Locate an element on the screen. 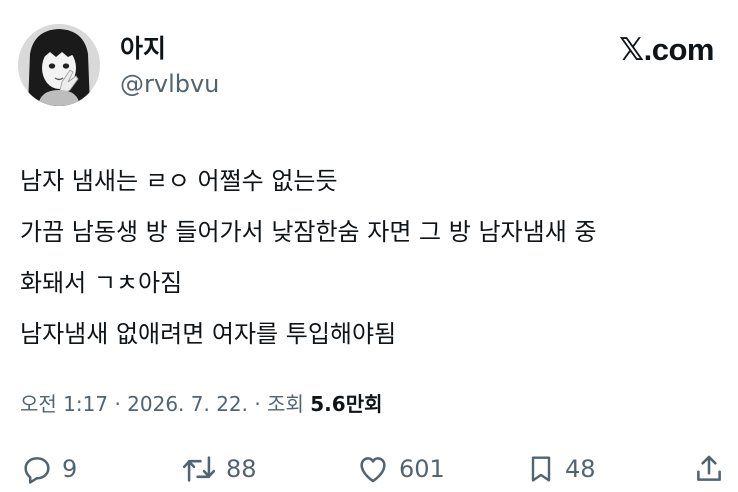 The height and width of the screenshot is (492, 738). tweet-line: 남자 냄새는 ㄹㅇ 어쩔수 없는듯 is located at coordinates (179, 181).